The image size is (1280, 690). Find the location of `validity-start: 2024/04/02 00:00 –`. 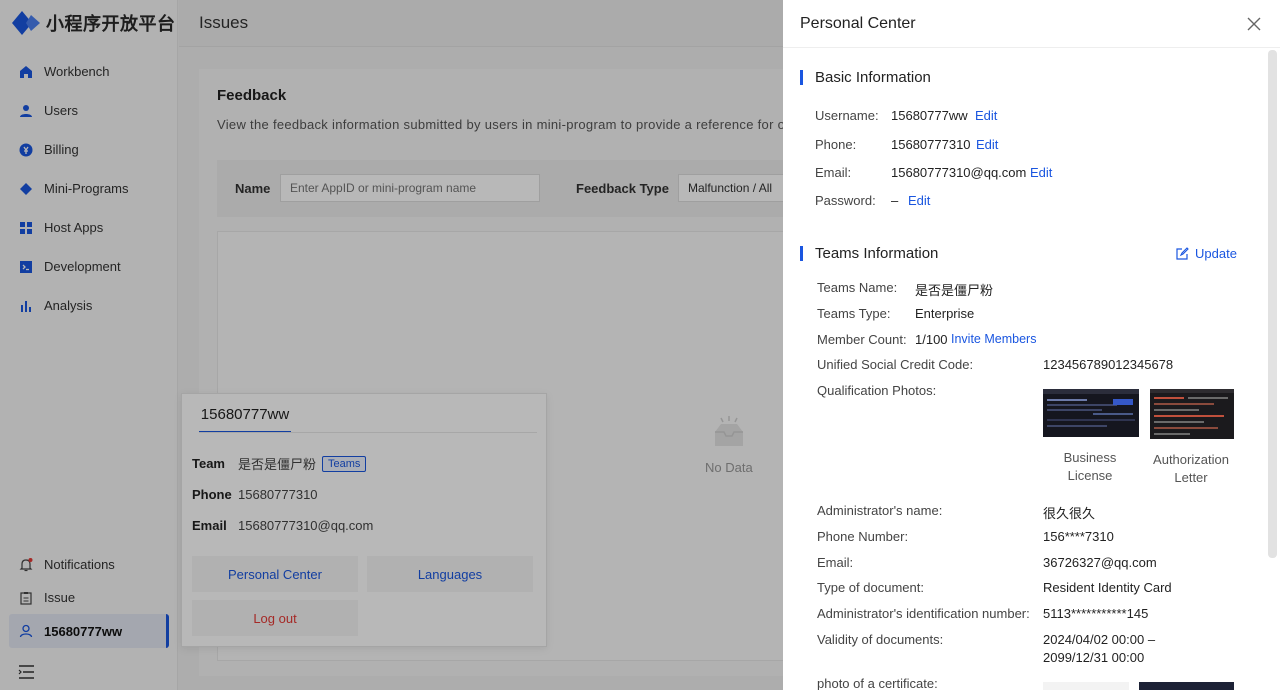

validity-start: 2024/04/02 00:00 – is located at coordinates (1099, 639).